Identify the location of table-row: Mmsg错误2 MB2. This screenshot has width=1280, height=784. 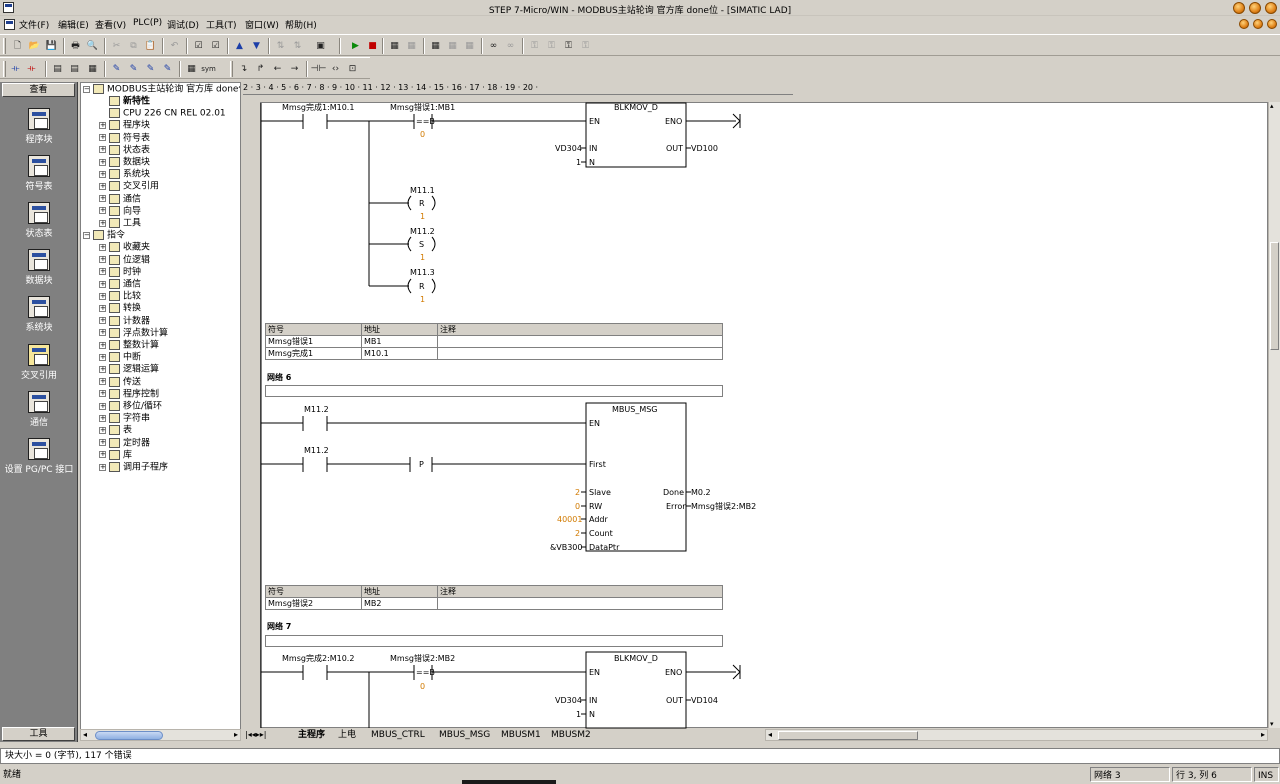
(494, 603).